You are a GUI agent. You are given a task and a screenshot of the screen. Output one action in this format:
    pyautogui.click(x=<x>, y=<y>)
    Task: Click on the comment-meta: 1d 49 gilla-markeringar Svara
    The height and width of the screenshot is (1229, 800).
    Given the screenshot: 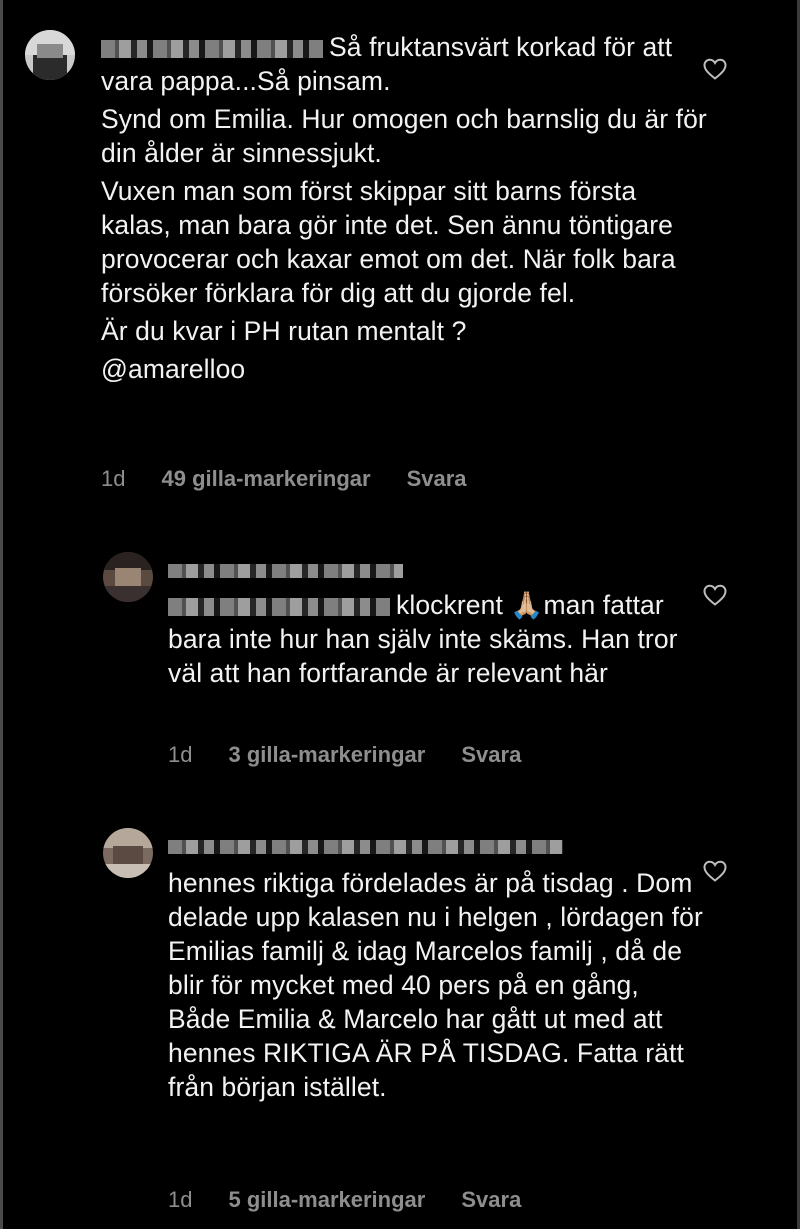 What is the action you would take?
    pyautogui.click(x=284, y=479)
    